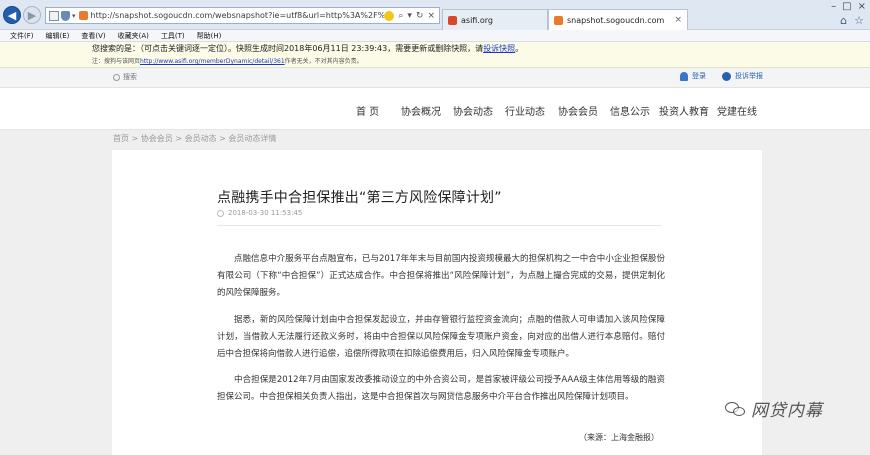 This screenshot has width=870, height=455. I want to click on clock-icon, so click(220, 213).